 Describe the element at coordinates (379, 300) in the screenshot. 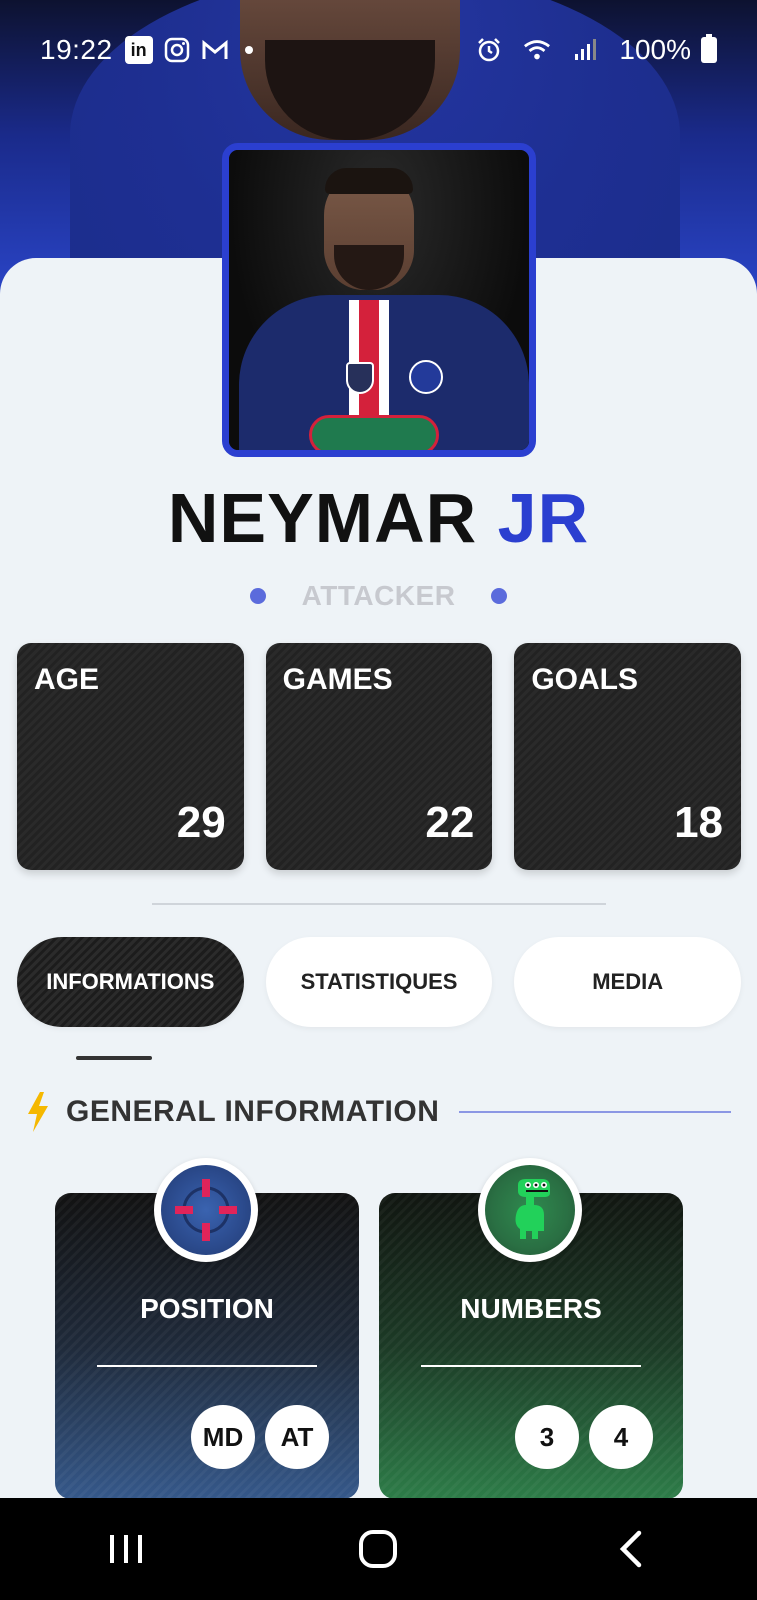

I see `player-avatar` at that location.